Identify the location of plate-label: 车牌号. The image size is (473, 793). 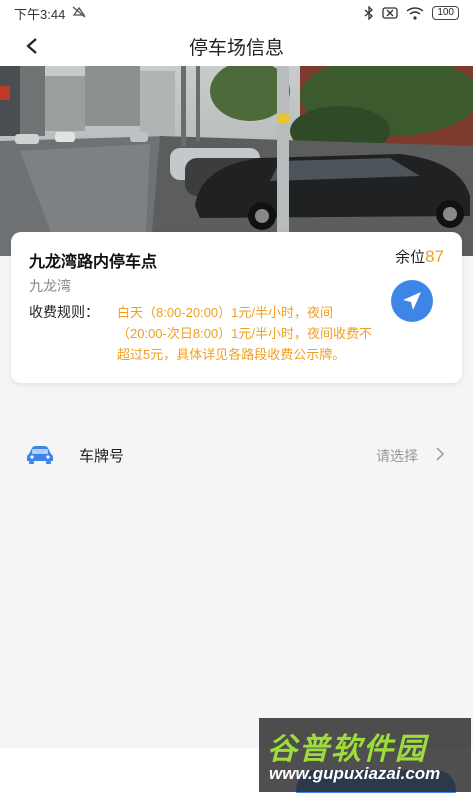
(102, 456).